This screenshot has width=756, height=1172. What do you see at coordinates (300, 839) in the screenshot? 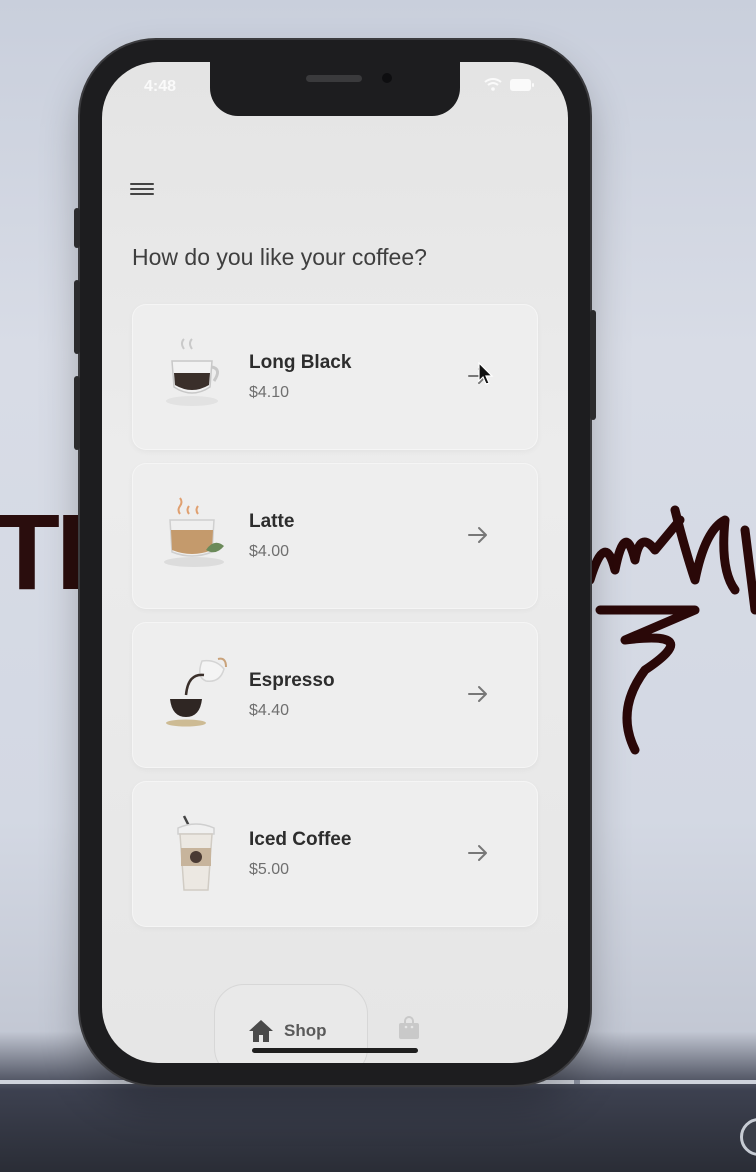
I see `product-name: Iced Coffee` at bounding box center [300, 839].